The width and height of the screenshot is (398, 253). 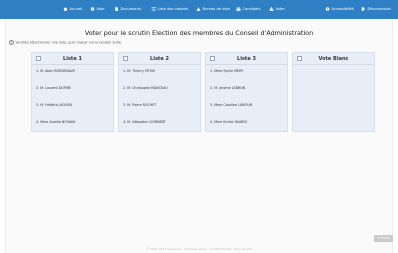 What do you see at coordinates (139, 71) in the screenshot?
I see `candidate-item: 1. M. Thierry PITON` at bounding box center [139, 71].